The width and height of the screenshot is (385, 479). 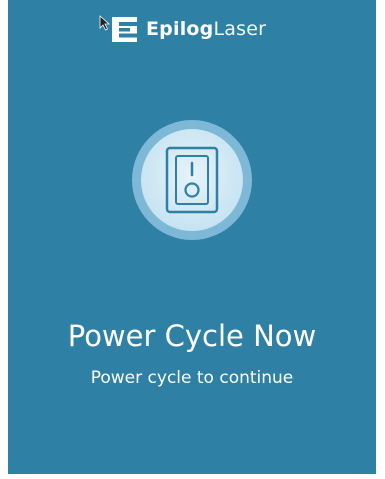 I want to click on power-switch-badge, so click(x=192, y=180).